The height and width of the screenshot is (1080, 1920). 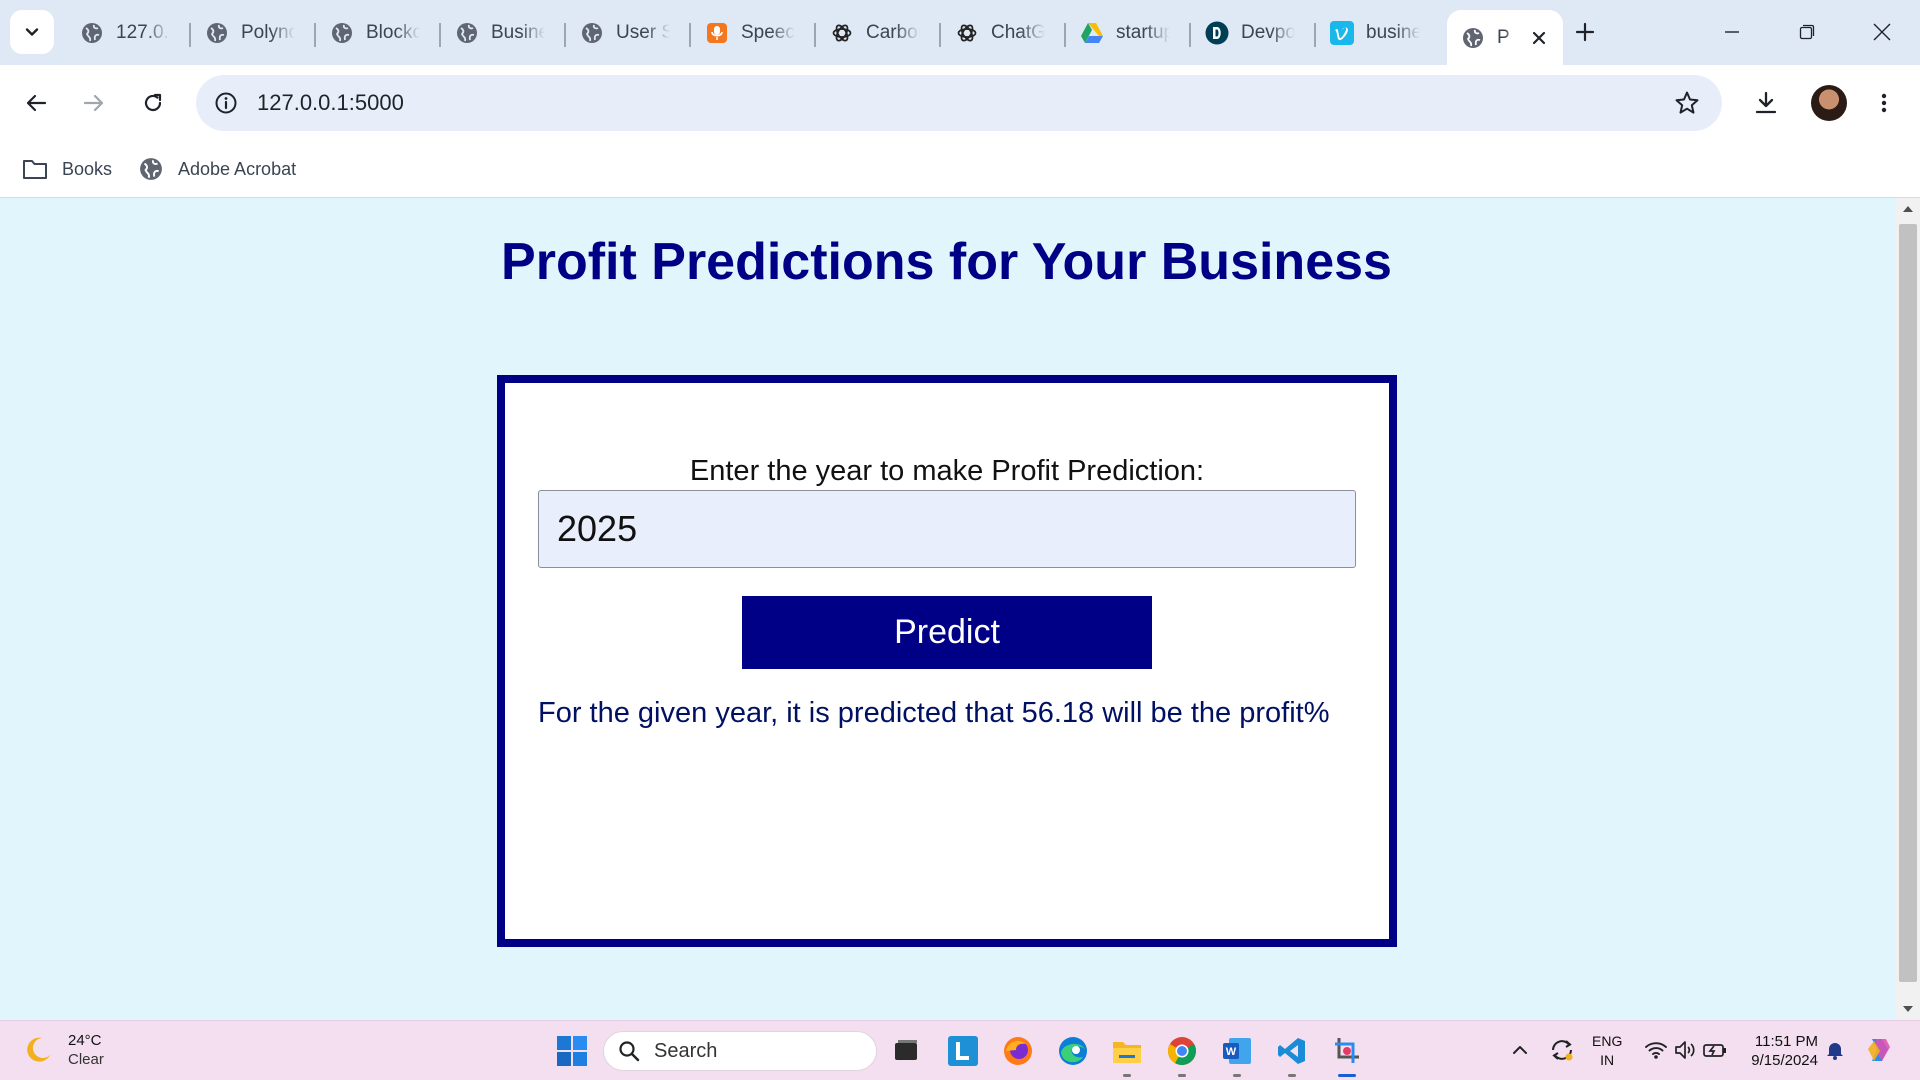 I want to click on clock-time: 11:51 PM, so click(x=1786, y=1041).